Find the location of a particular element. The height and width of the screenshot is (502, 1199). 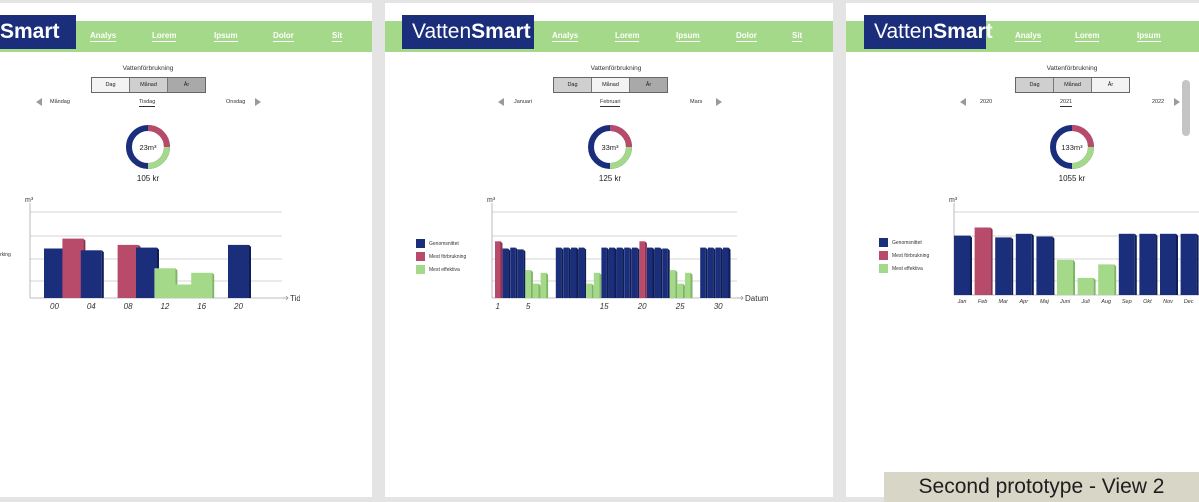

x-tick-label: Jan is located at coordinates (962, 302).